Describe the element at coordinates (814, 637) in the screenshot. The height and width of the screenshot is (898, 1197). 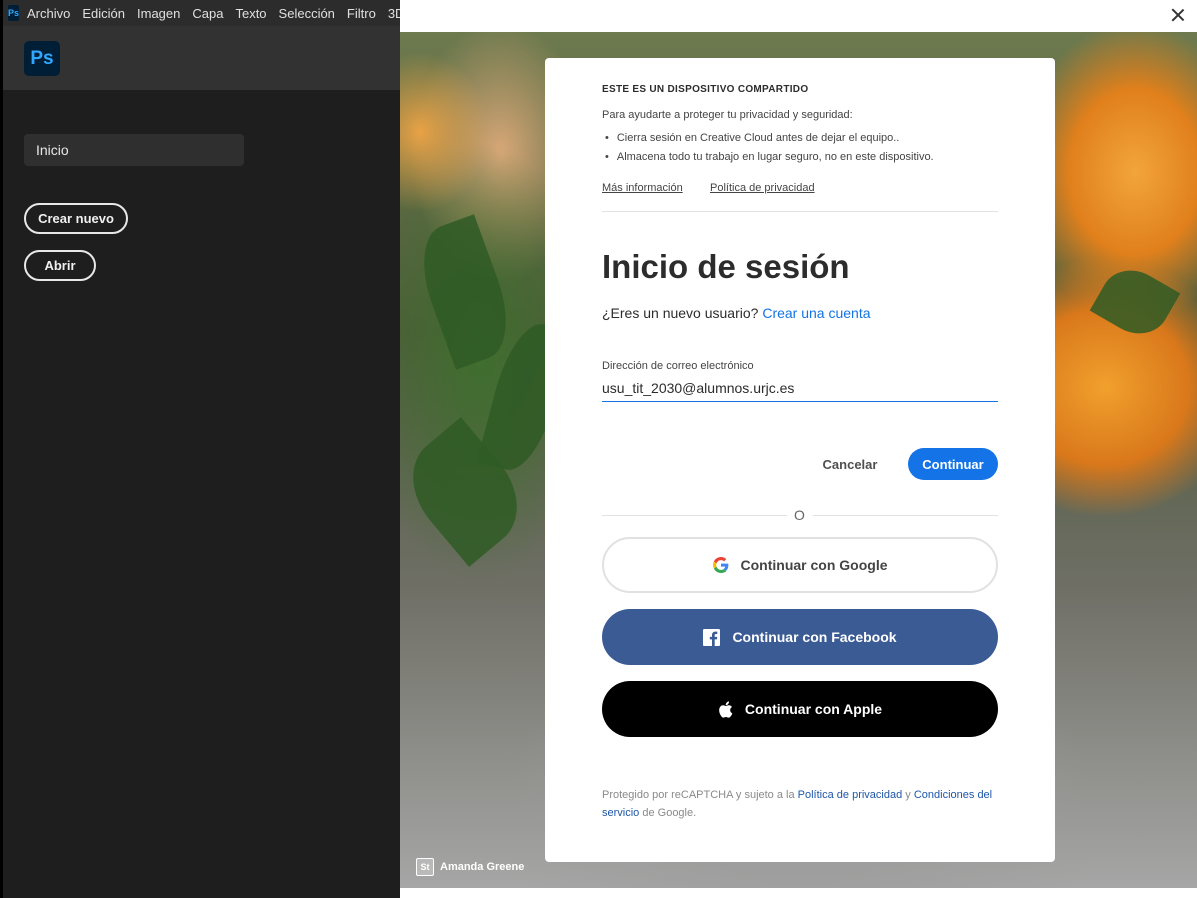
I see `facebook-signin-label: Continuar con Facebook` at that location.